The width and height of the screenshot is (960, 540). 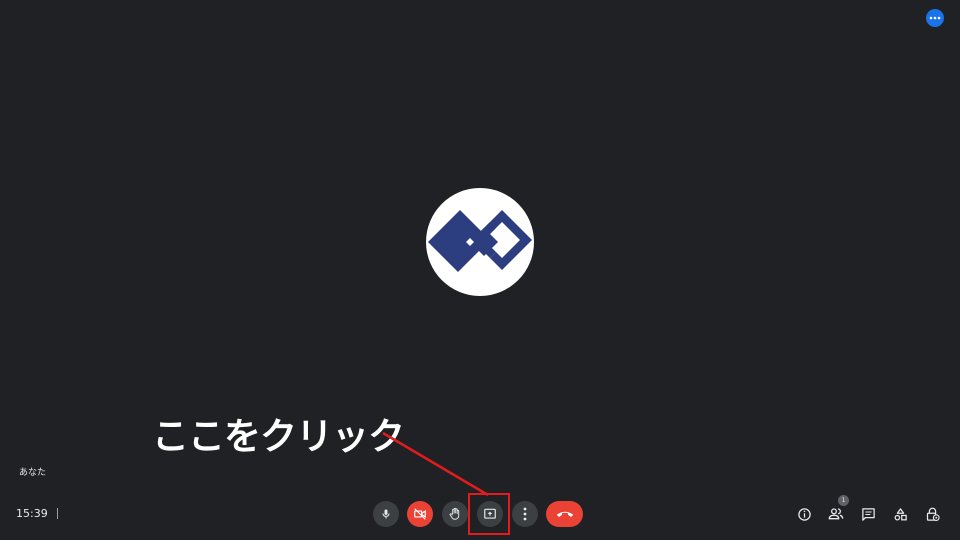 What do you see at coordinates (33, 473) in the screenshot?
I see `participant-name: あなた` at bounding box center [33, 473].